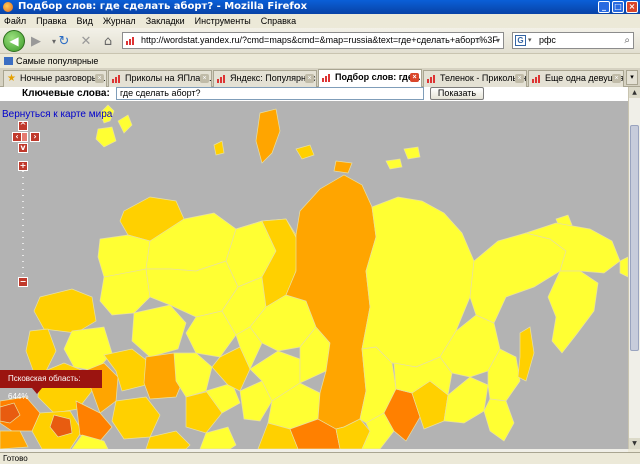 This screenshot has width=640, height=464. What do you see at coordinates (193, 375) in the screenshot?
I see `region-udmurtia` at bounding box center [193, 375].